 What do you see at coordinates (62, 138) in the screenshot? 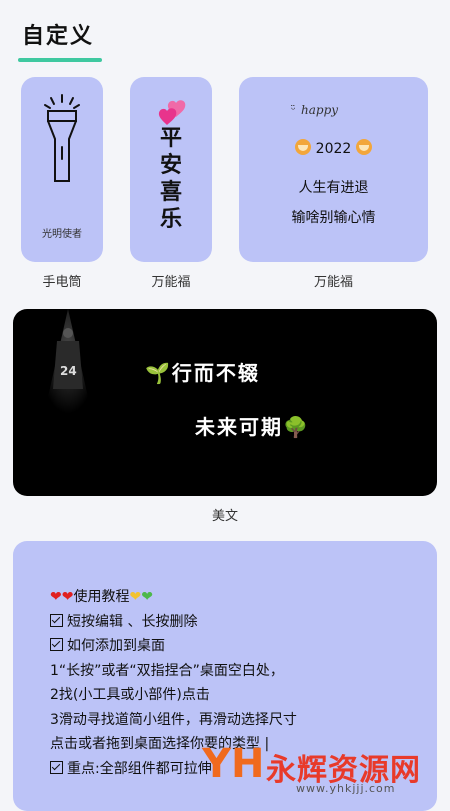
I see `flashlight-icon` at bounding box center [62, 138].